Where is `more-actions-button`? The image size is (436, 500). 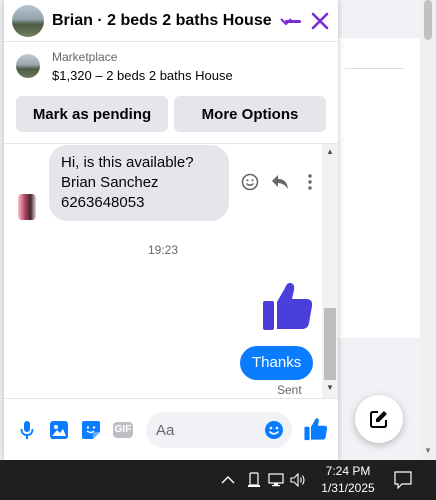 more-actions-button is located at coordinates (310, 182).